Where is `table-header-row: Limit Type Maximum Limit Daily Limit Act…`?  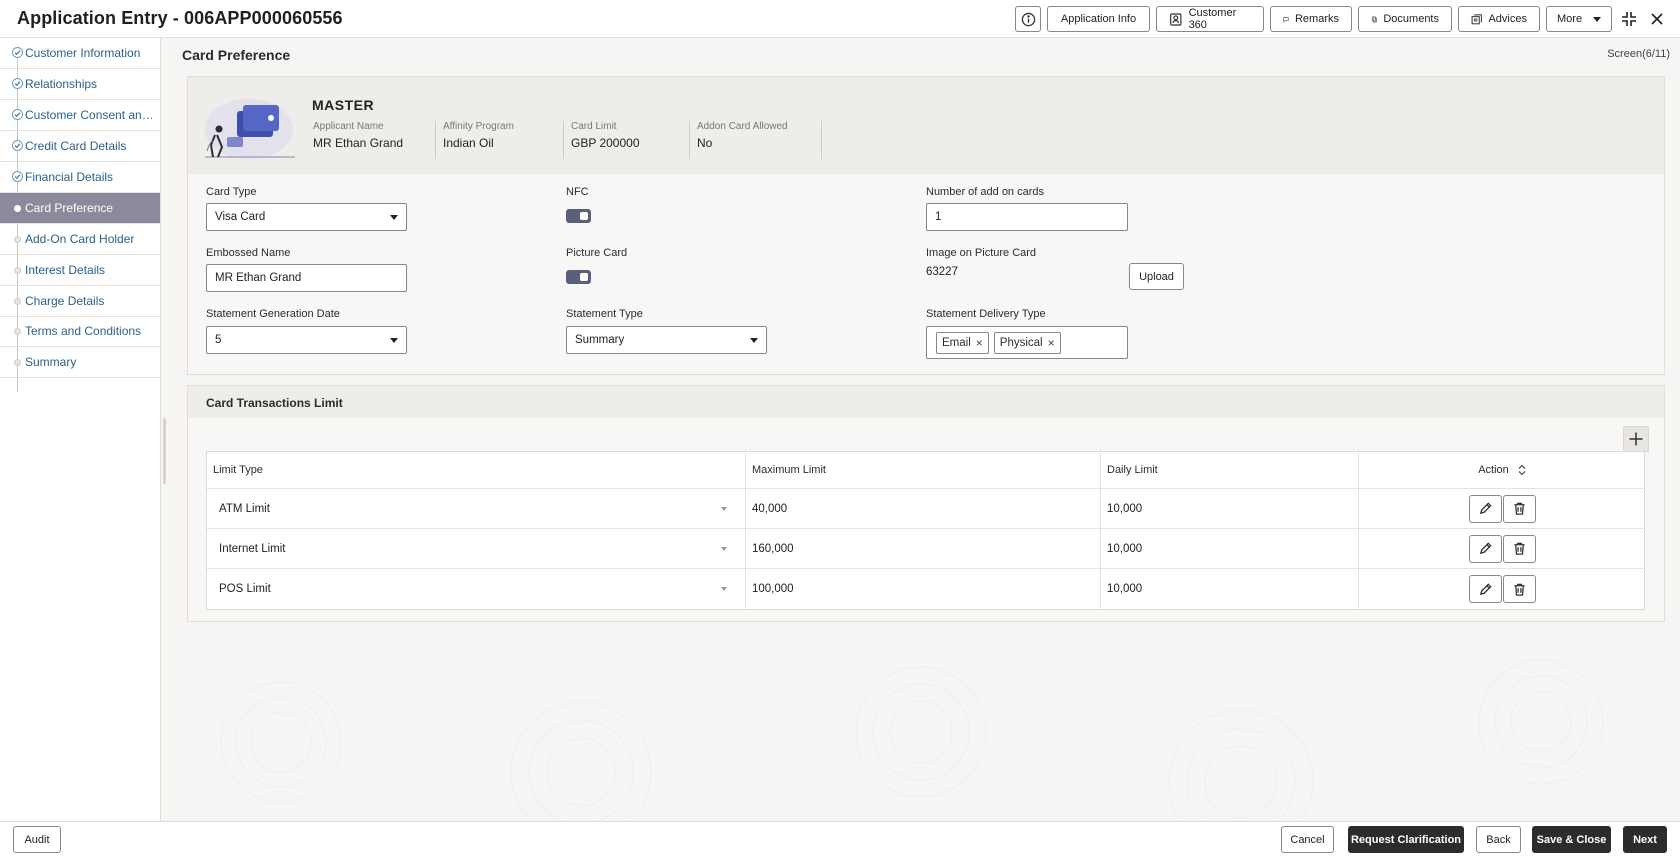 table-header-row: Limit Type Maximum Limit Daily Limit Act… is located at coordinates (925, 470).